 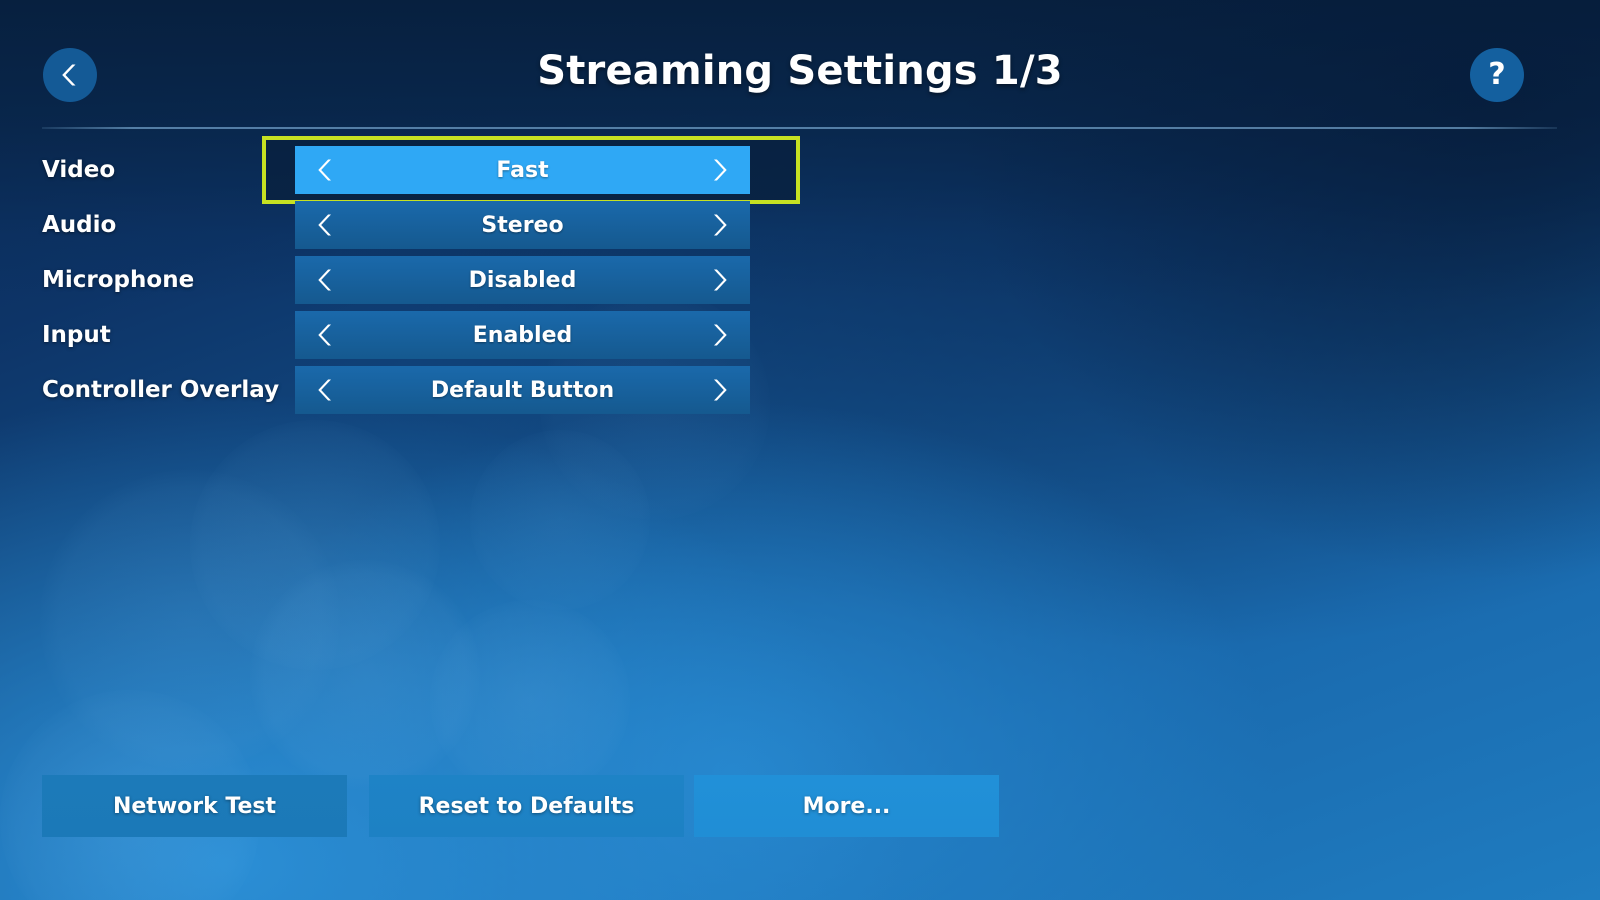 I want to click on help-button: ?, so click(x=1497, y=75).